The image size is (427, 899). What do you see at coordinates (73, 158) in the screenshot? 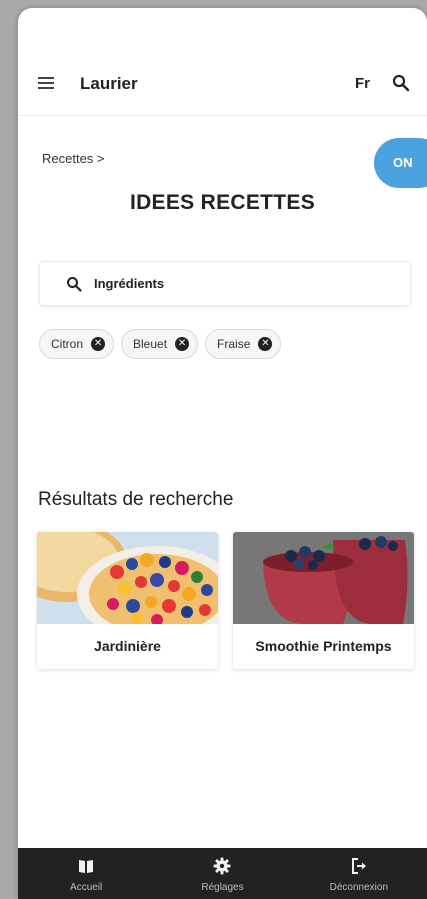
I see `breadcrumb: Recettes >` at bounding box center [73, 158].